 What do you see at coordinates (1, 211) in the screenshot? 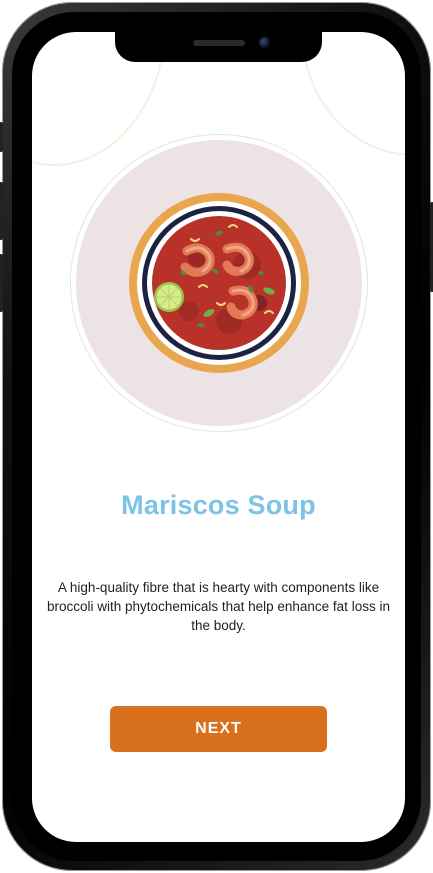
I see `volume-up-button` at bounding box center [1, 211].